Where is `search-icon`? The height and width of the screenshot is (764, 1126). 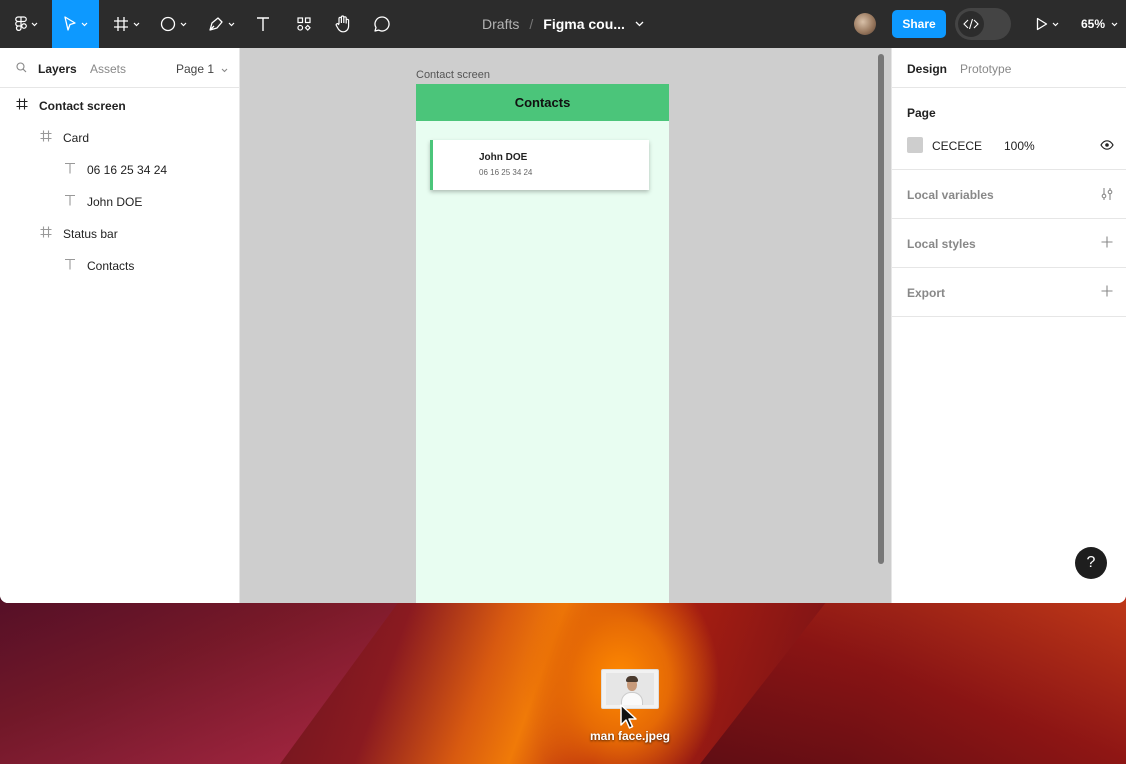
search-icon is located at coordinates (21, 67).